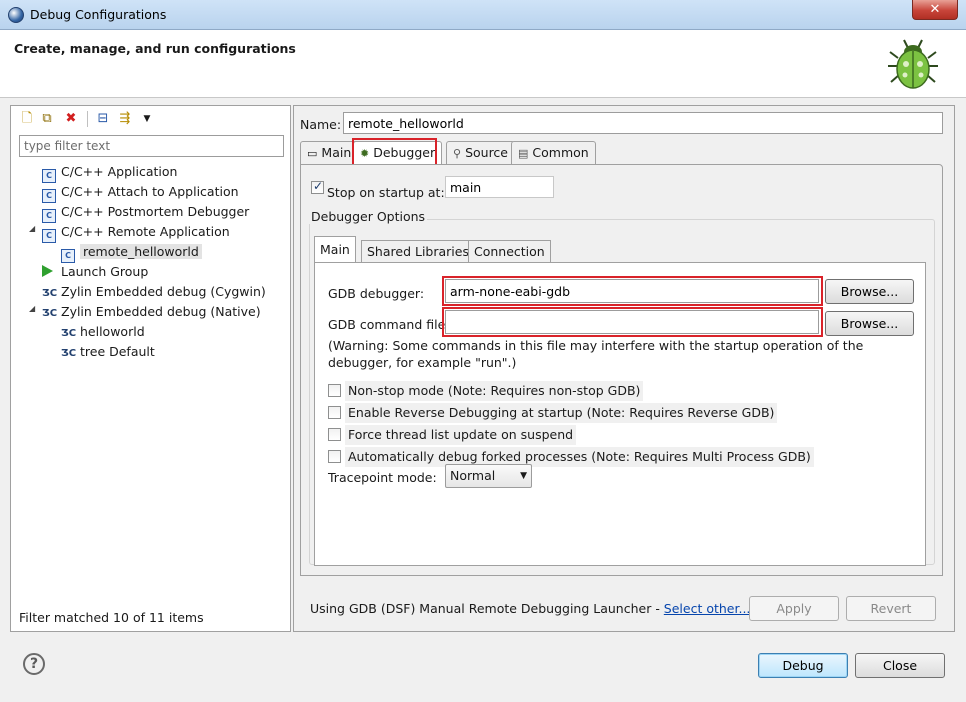 The width and height of the screenshot is (966, 702). What do you see at coordinates (155, 48) in the screenshot?
I see `header-title: Create, manage, and run configurations` at bounding box center [155, 48].